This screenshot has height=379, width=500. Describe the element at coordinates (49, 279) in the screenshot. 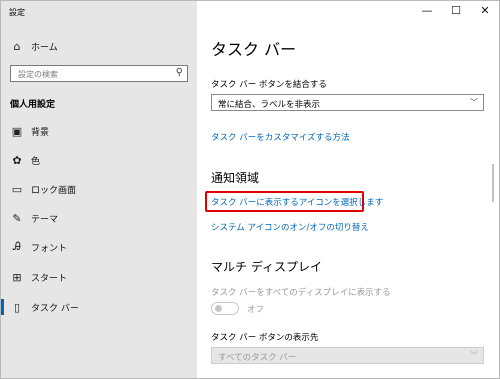

I see `sidebar-item-label: スタート` at that location.